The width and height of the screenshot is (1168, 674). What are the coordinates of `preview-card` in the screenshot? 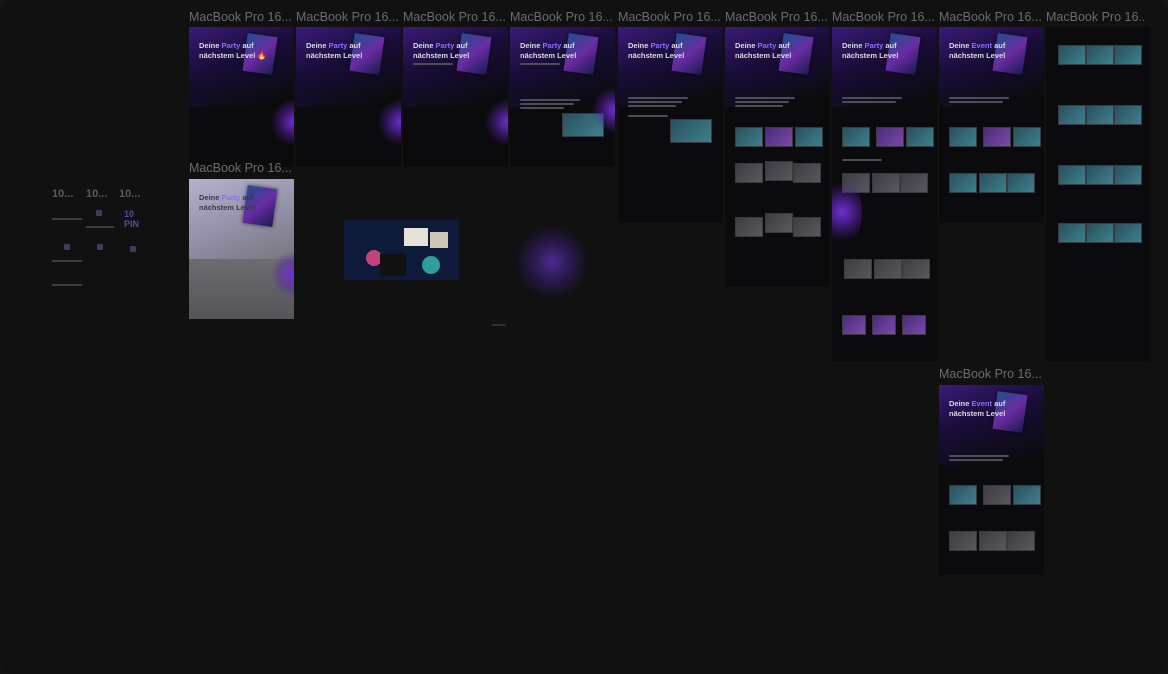 It's located at (439, 240).